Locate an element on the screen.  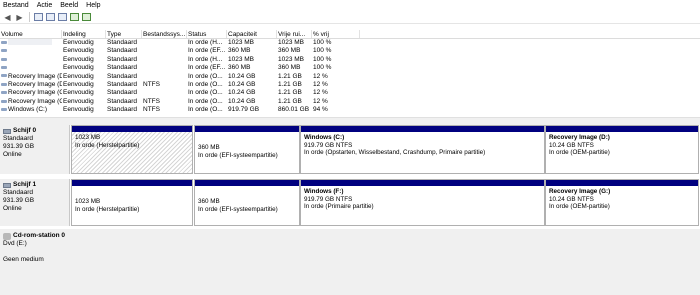
hard-disk-icon is located at coordinates (7, 185).